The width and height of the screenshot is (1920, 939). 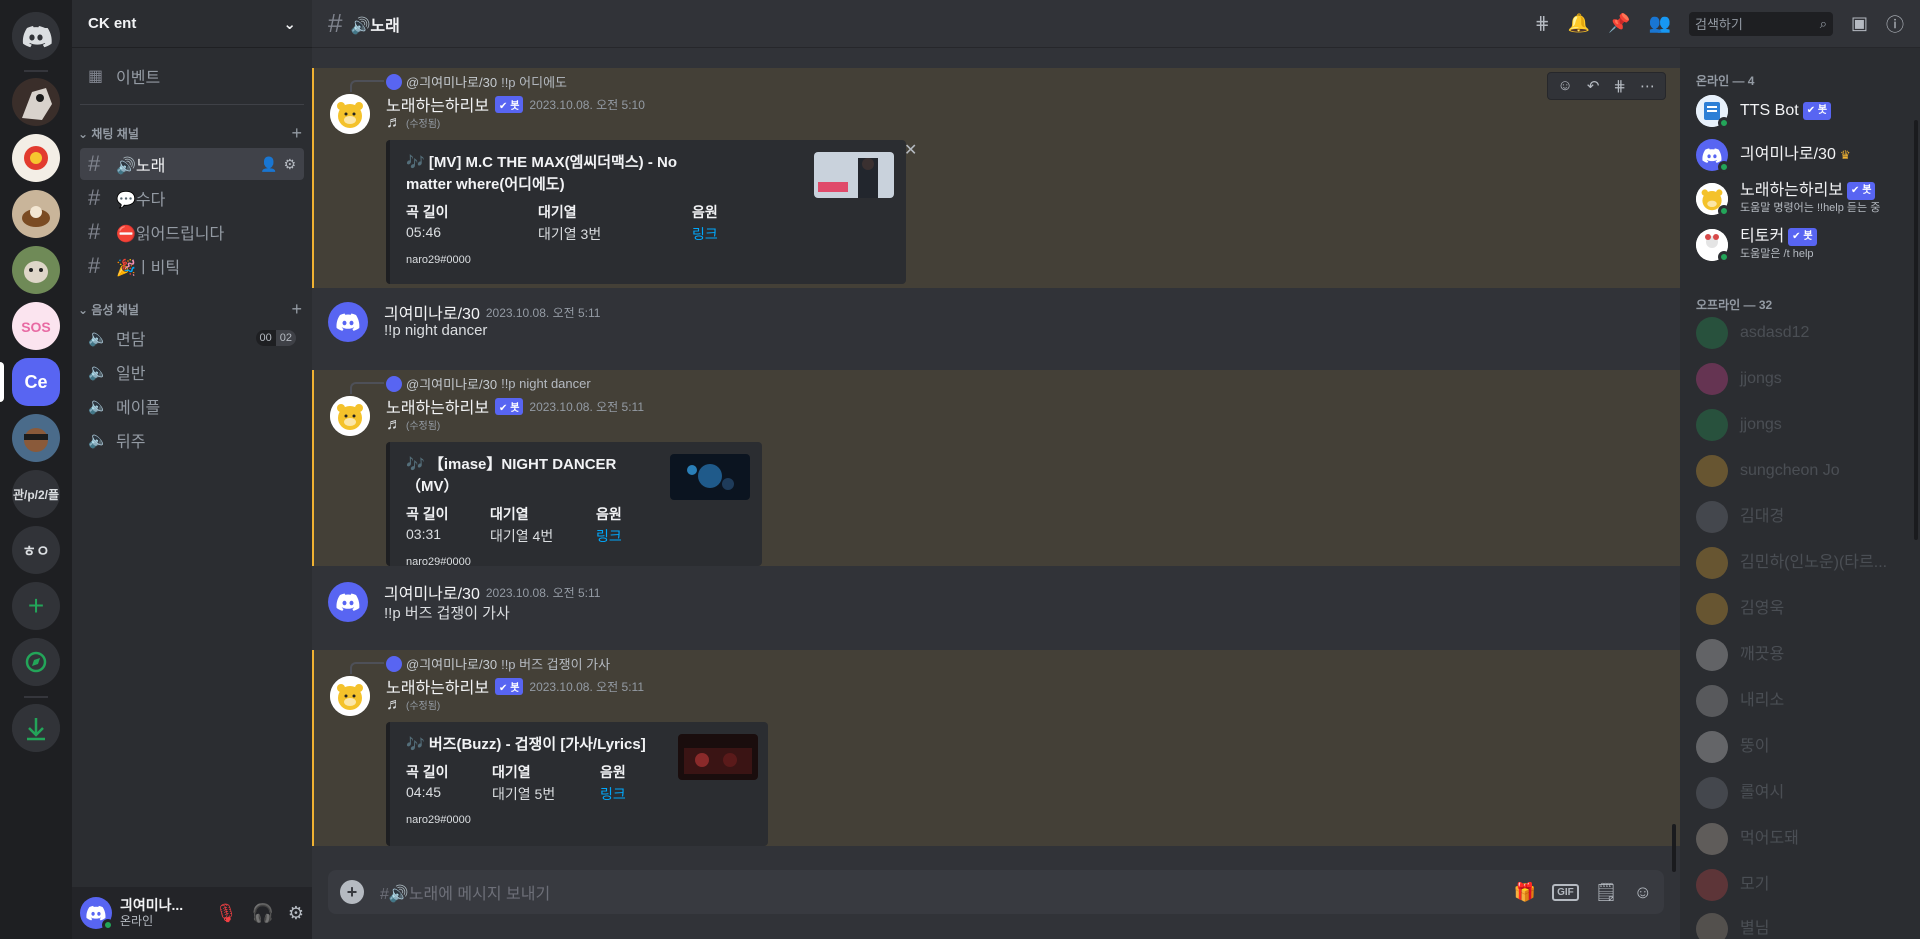 I want to click on message-input-placeholder: #🔊노래에 메시지 보내기, so click(x=465, y=892).